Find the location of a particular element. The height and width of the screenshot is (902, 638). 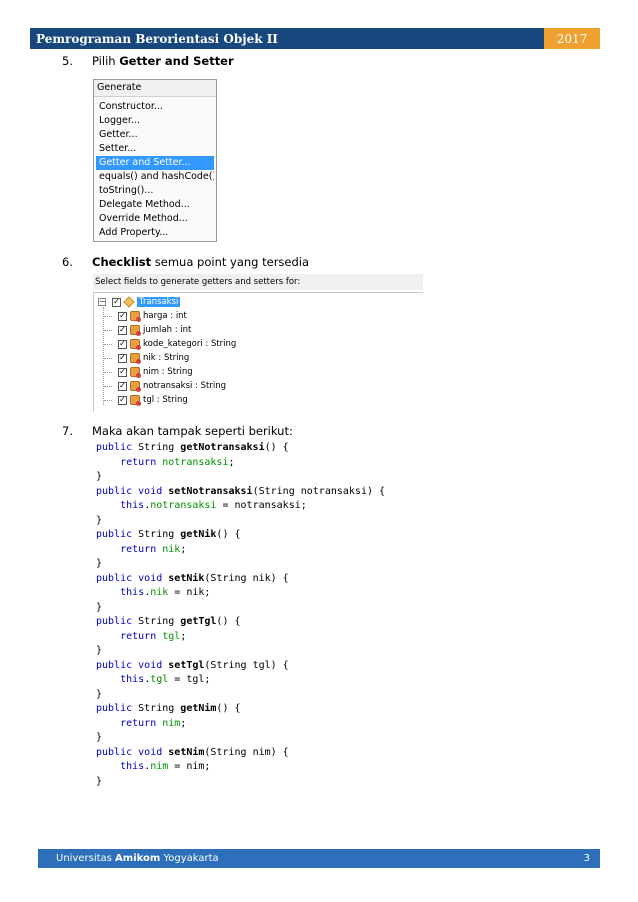

code-line: public String getTgl() { is located at coordinates (168, 621).